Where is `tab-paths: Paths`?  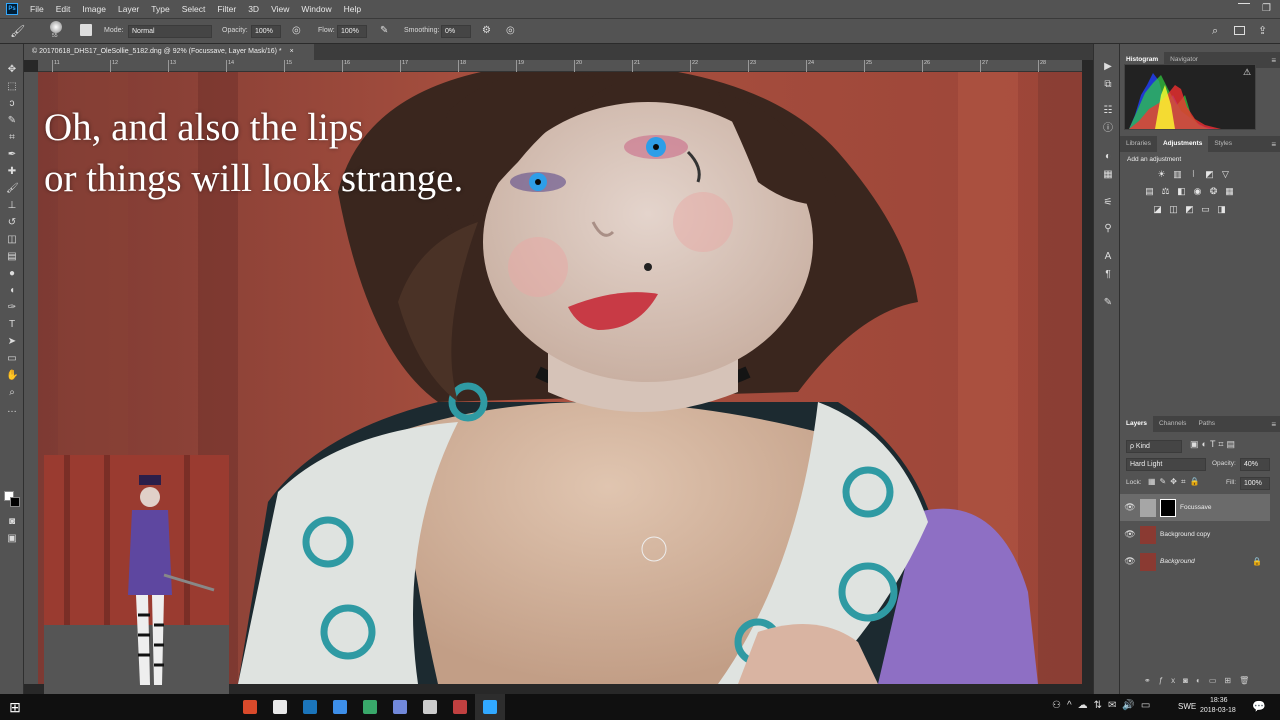
tab-paths: Paths is located at coordinates (1206, 424).